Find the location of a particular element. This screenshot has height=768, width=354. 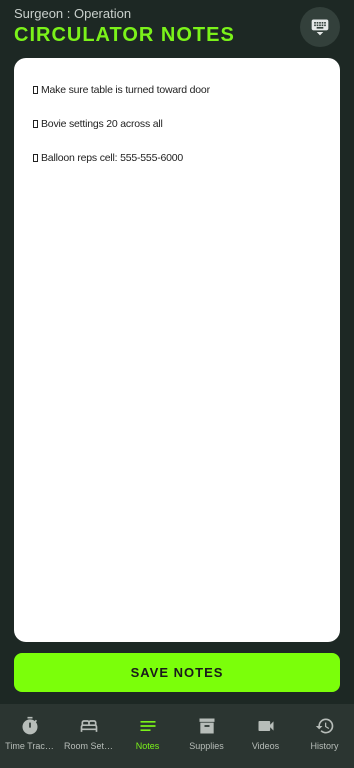

page-title: CIRCULATOR NOTES is located at coordinates (124, 35).